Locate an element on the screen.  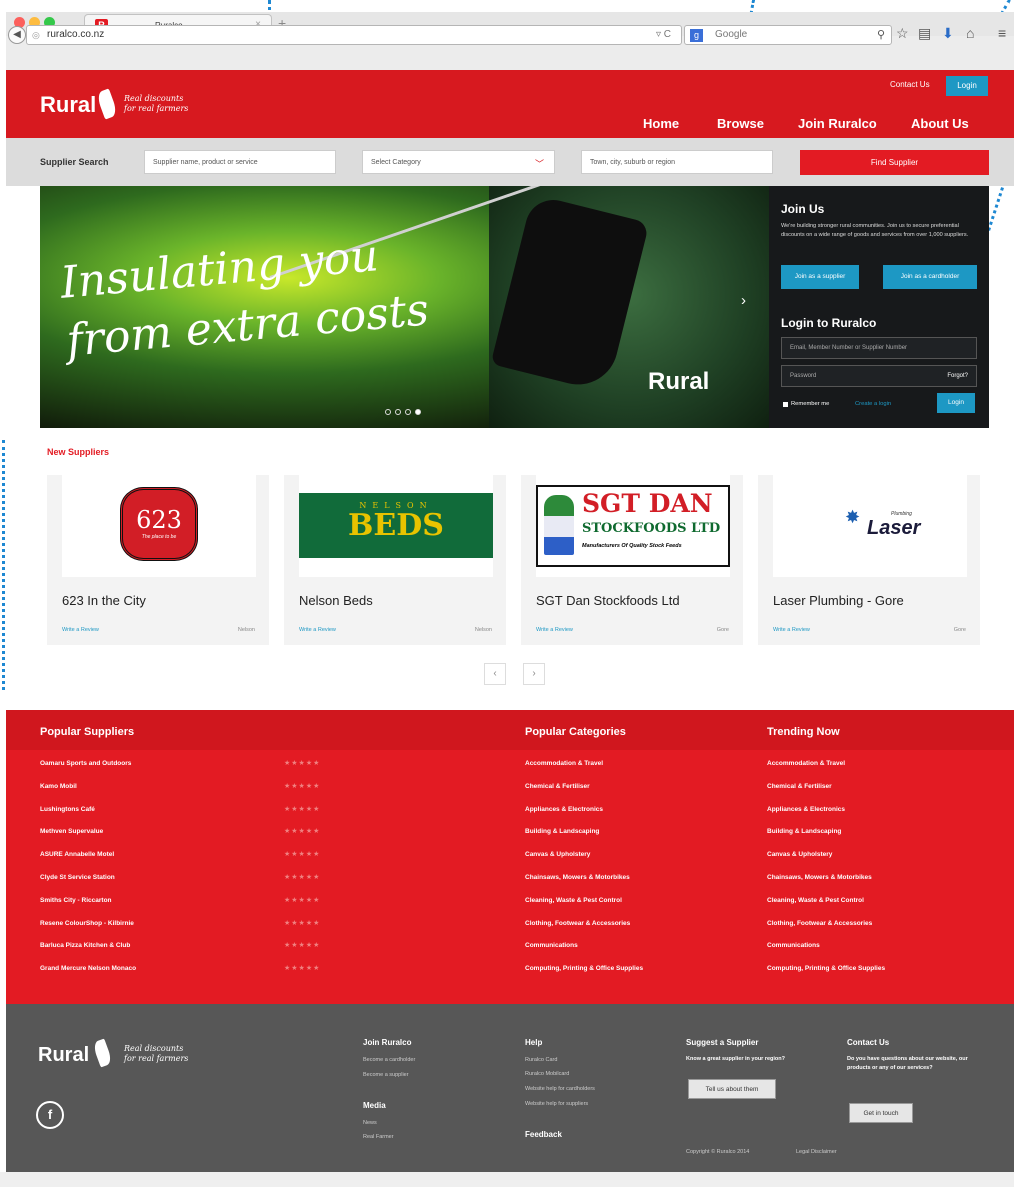
carousel-dot-active is located at coordinates (418, 412).